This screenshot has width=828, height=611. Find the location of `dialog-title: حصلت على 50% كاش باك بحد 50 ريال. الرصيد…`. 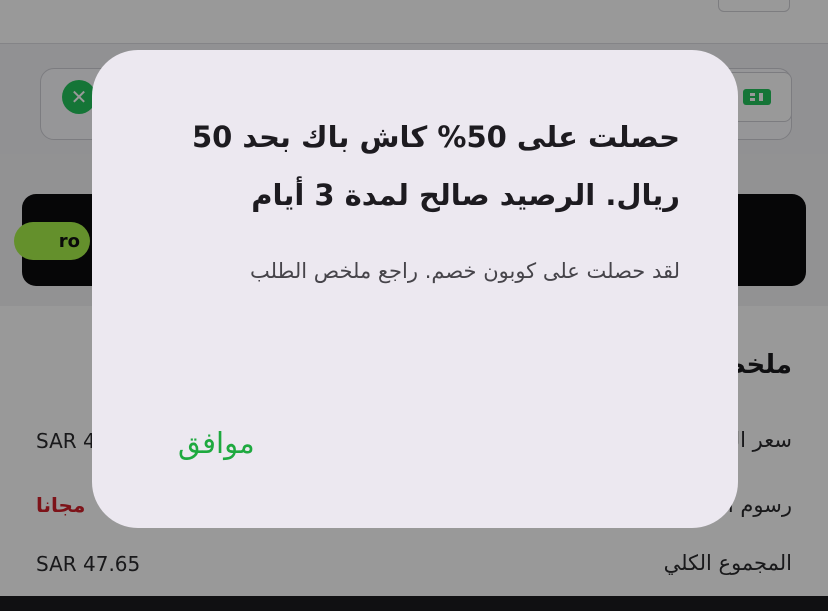

dialog-title: حصلت على 50% كاش باك بحد 50 ريال. الرصيد… is located at coordinates (435, 166).